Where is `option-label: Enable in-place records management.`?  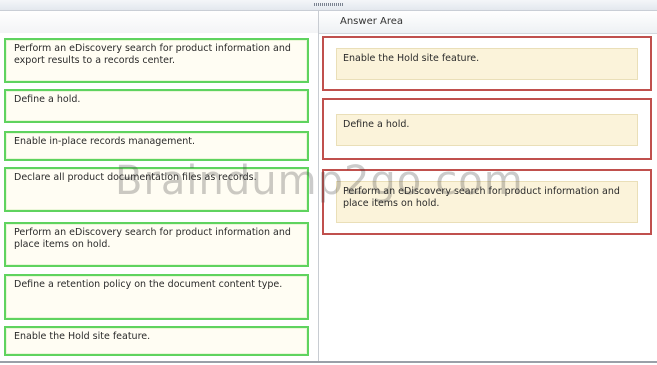 option-label: Enable in-place records management. is located at coordinates (105, 141).